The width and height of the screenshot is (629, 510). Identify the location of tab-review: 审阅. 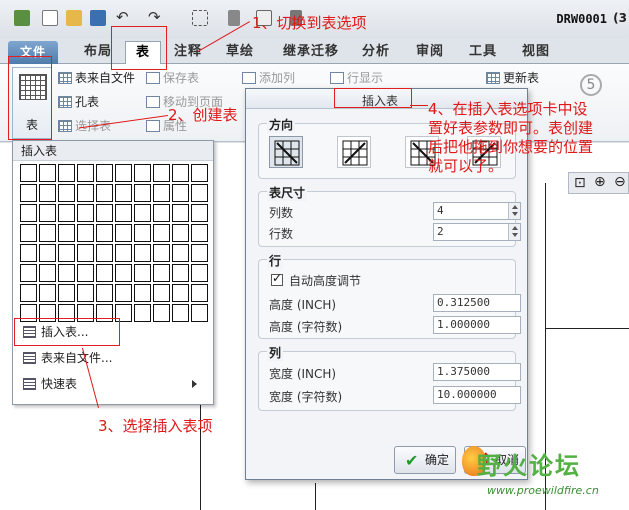
(430, 52).